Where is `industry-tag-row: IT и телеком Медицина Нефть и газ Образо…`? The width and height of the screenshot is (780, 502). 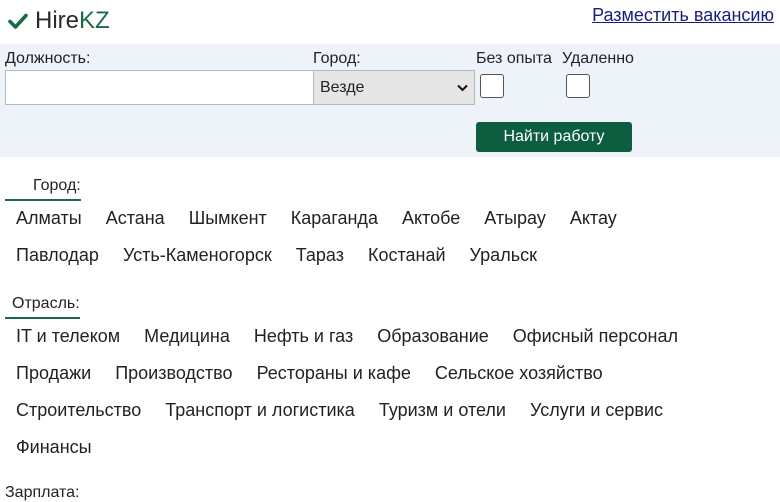 industry-tag-row: IT и телеком Медицина Нефть и газ Образо… is located at coordinates (392, 336).